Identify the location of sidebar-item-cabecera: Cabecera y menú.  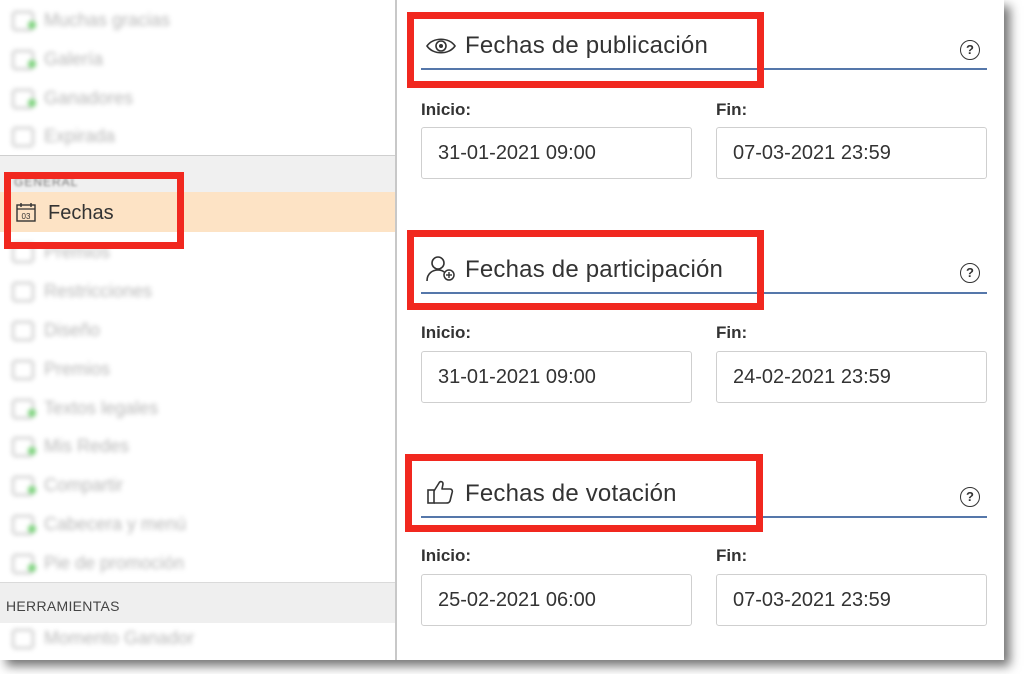
(97, 524).